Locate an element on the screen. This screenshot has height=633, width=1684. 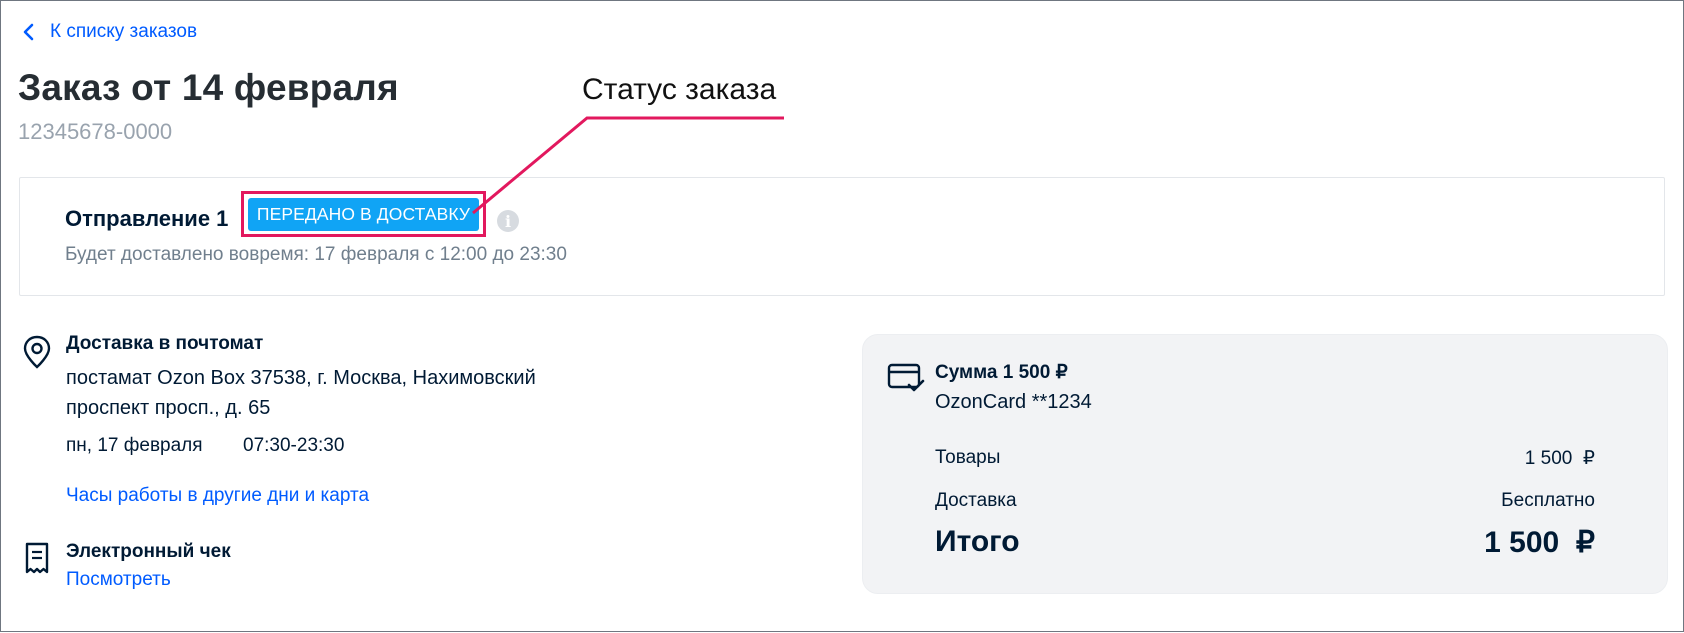
map-pin-icon is located at coordinates (37, 352).